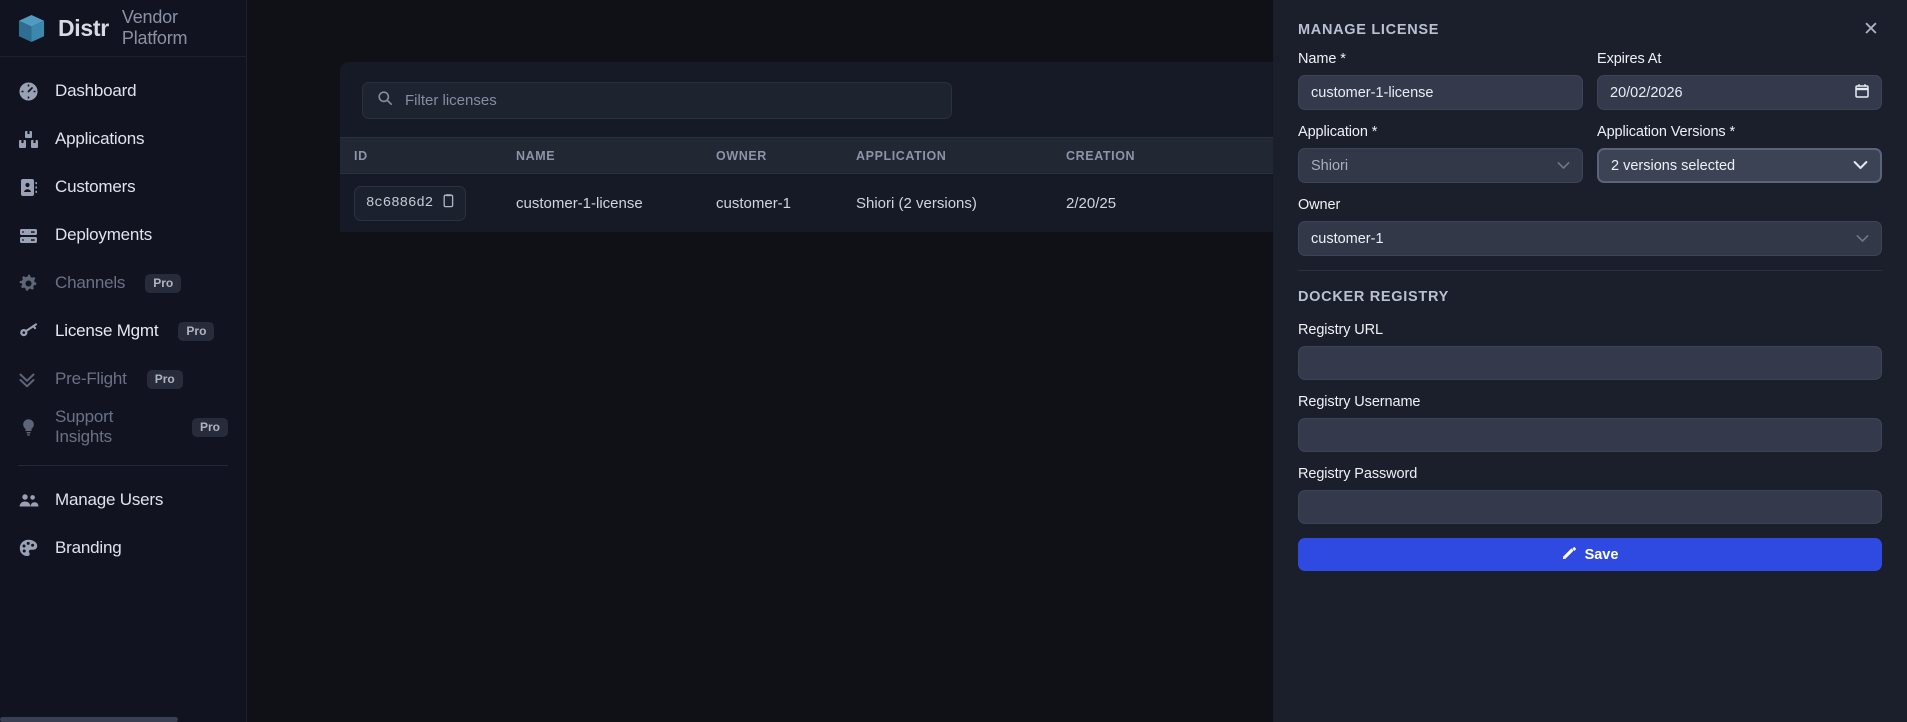  Describe the element at coordinates (1569, 555) in the screenshot. I see `pencil-icon` at that location.